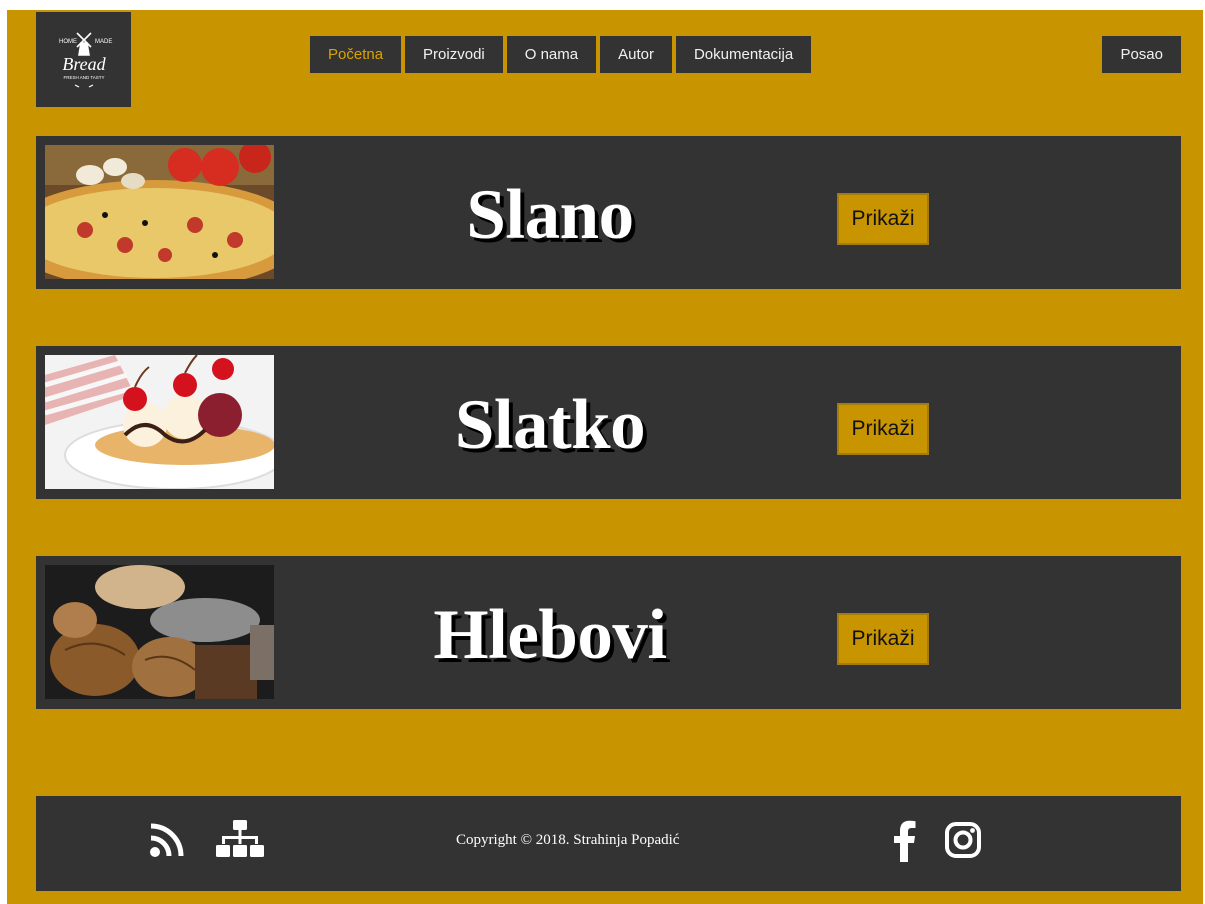 This screenshot has height=904, width=1205. What do you see at coordinates (159, 212) in the screenshot?
I see `pizza-image` at bounding box center [159, 212].